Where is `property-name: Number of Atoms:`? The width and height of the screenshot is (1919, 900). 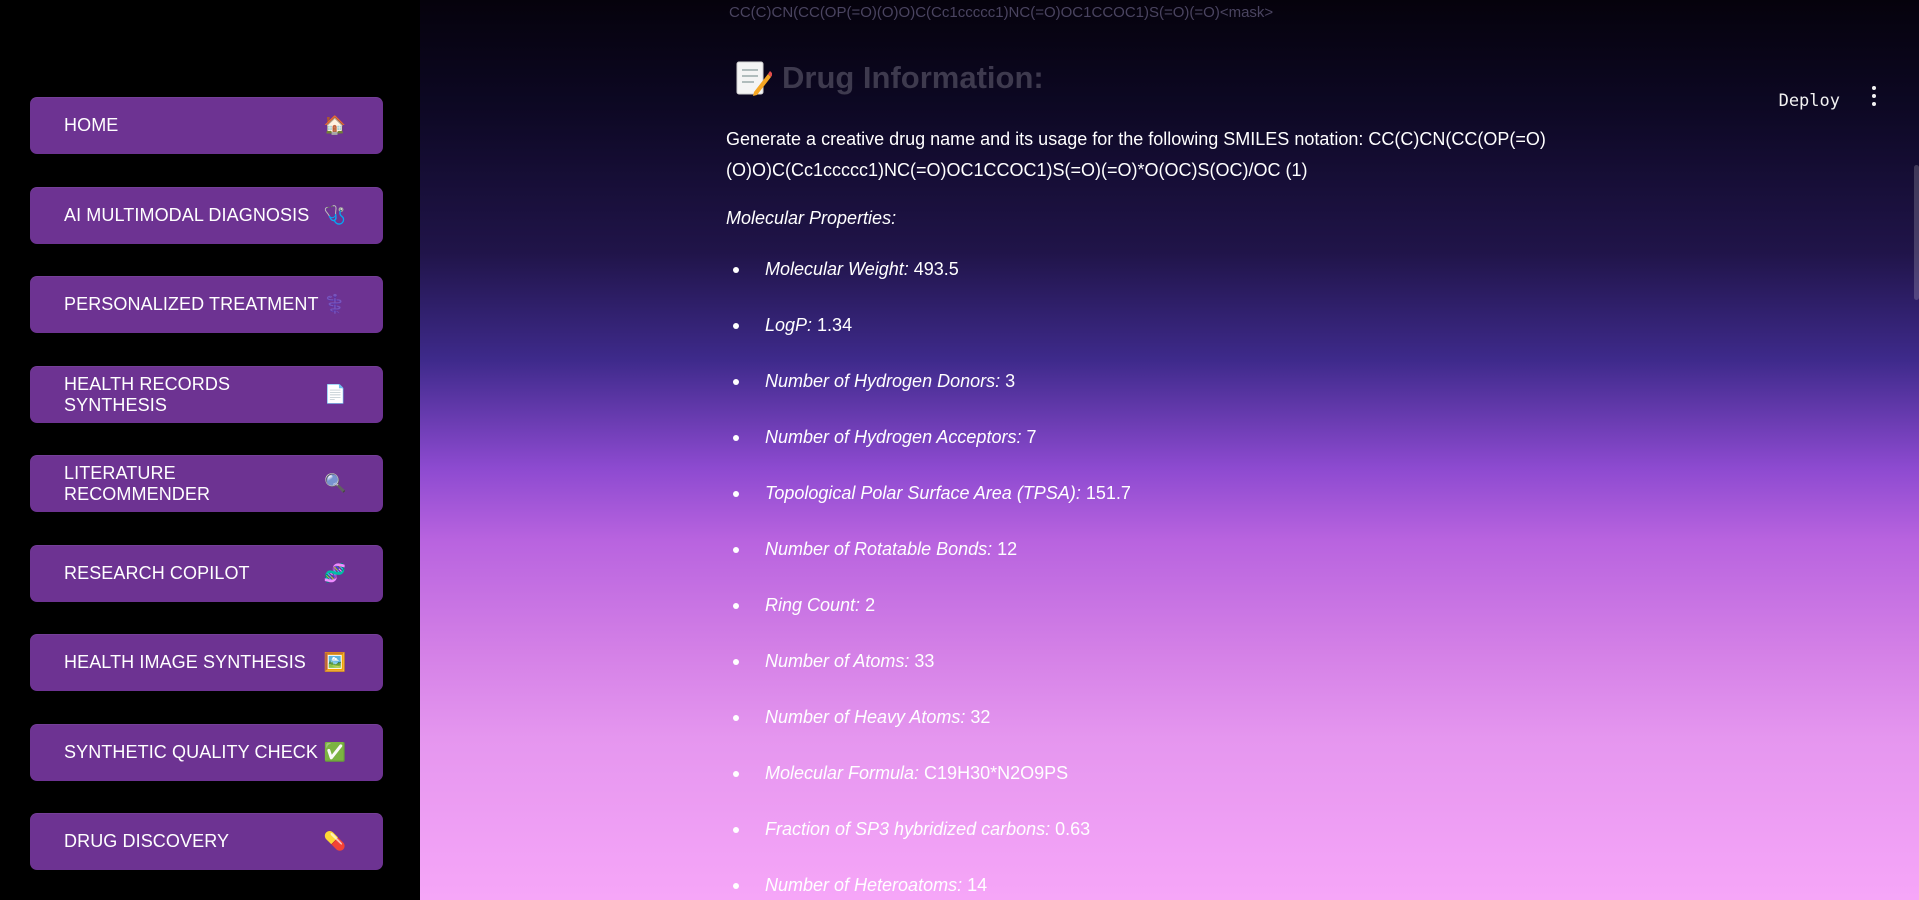
property-name: Number of Atoms: is located at coordinates (837, 661).